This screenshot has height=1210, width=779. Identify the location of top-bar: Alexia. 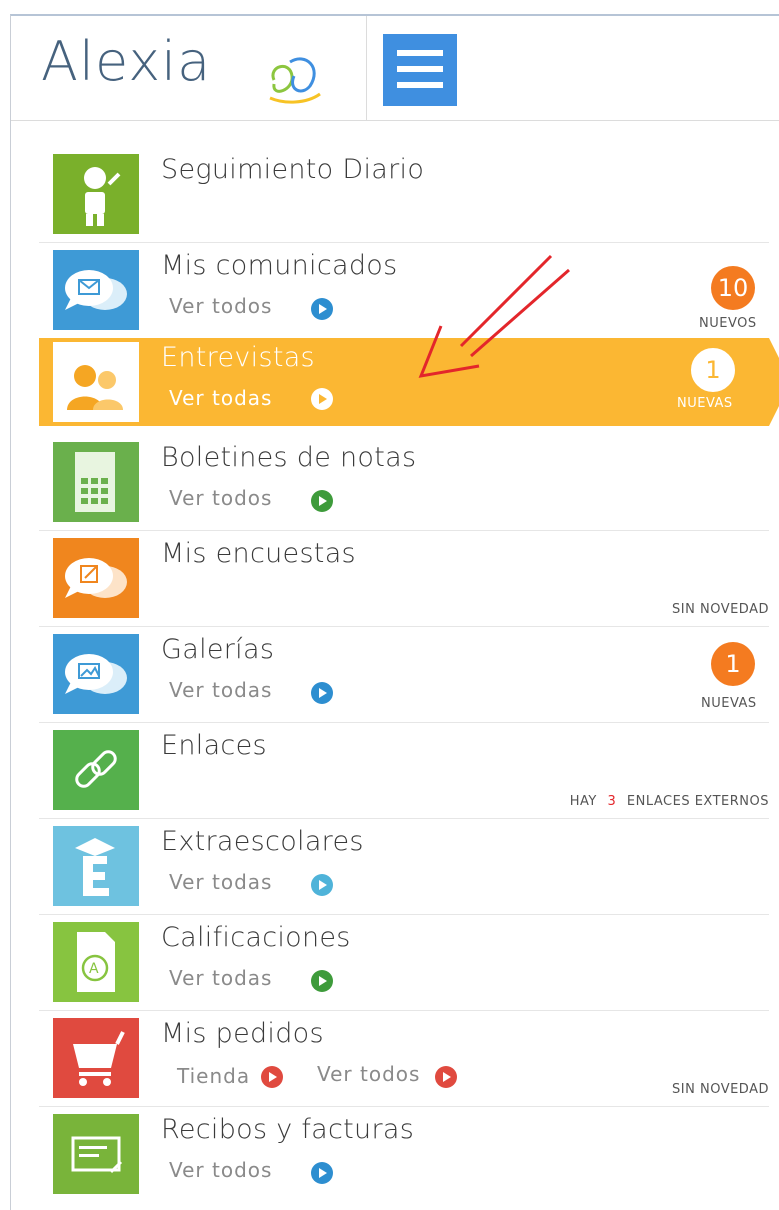
(395, 68).